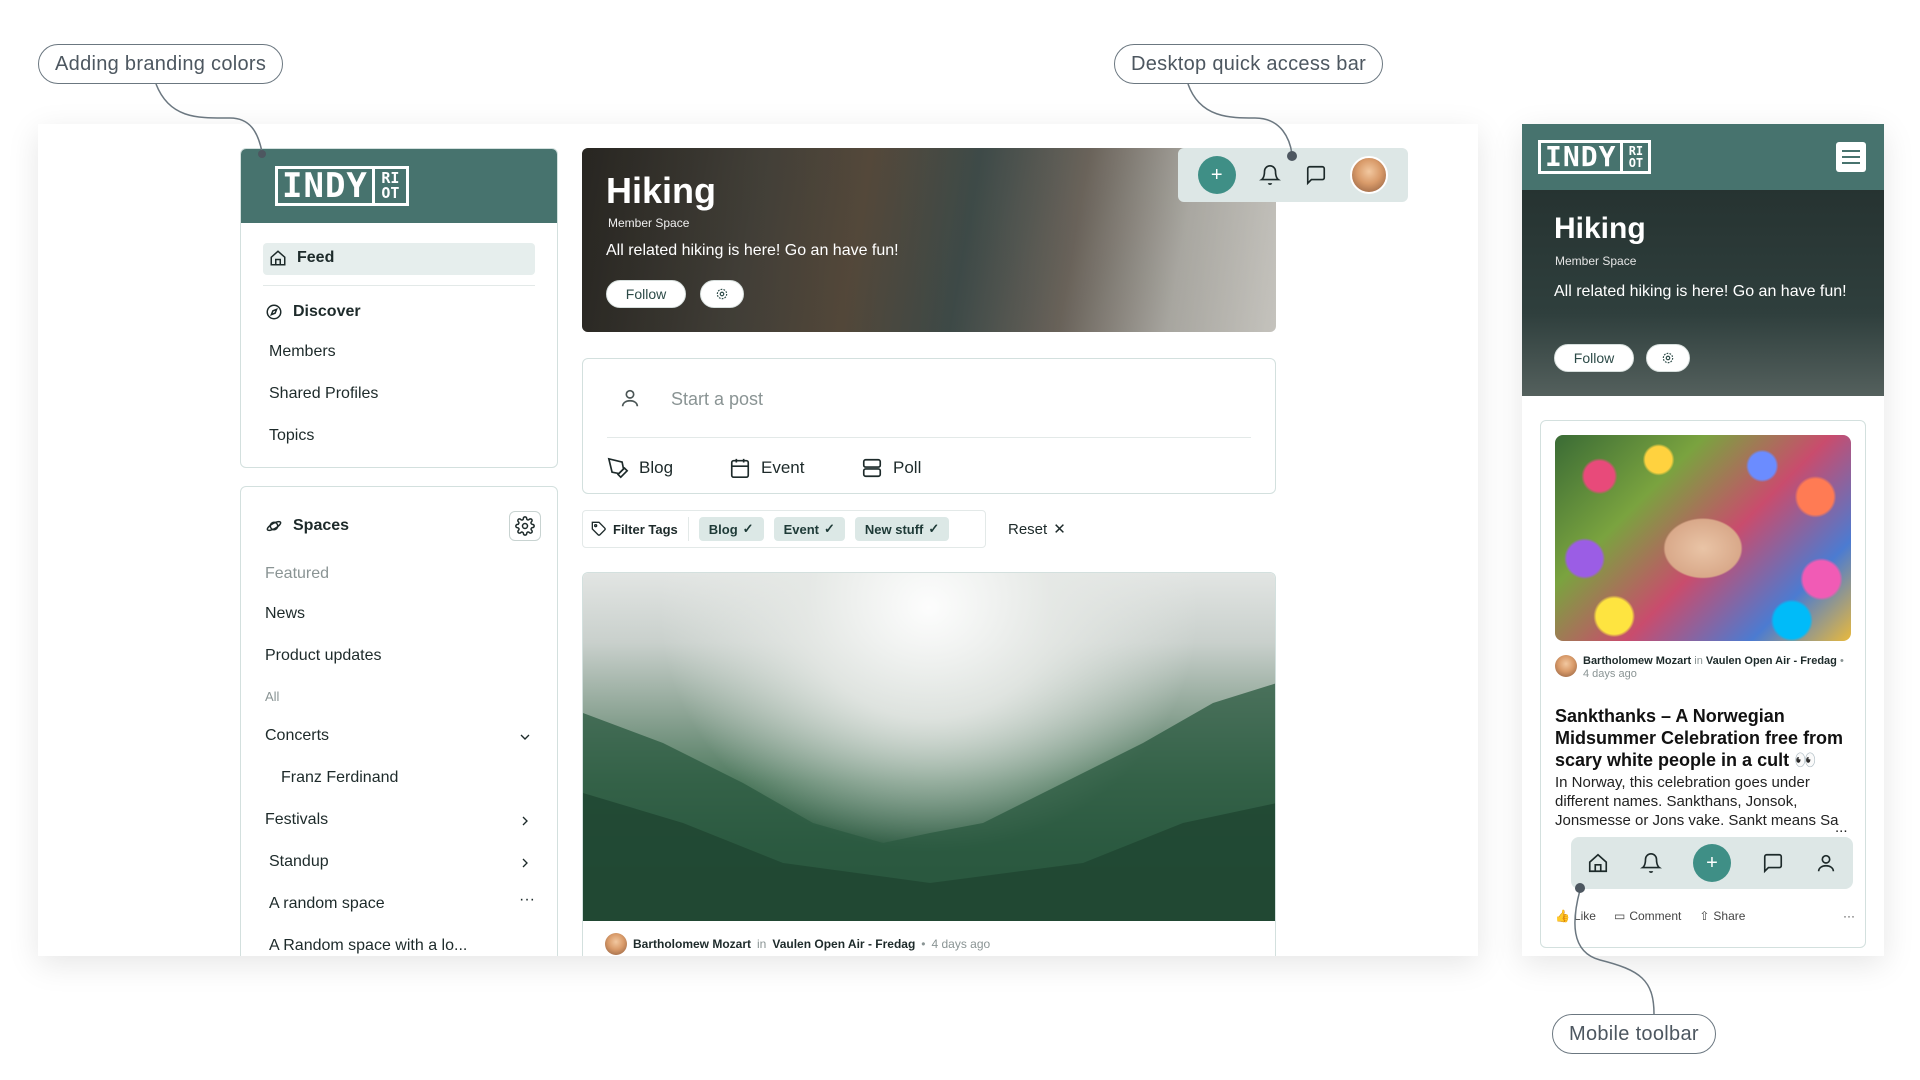 The image size is (1920, 1080). I want to click on bell-icon, so click(1650, 863).